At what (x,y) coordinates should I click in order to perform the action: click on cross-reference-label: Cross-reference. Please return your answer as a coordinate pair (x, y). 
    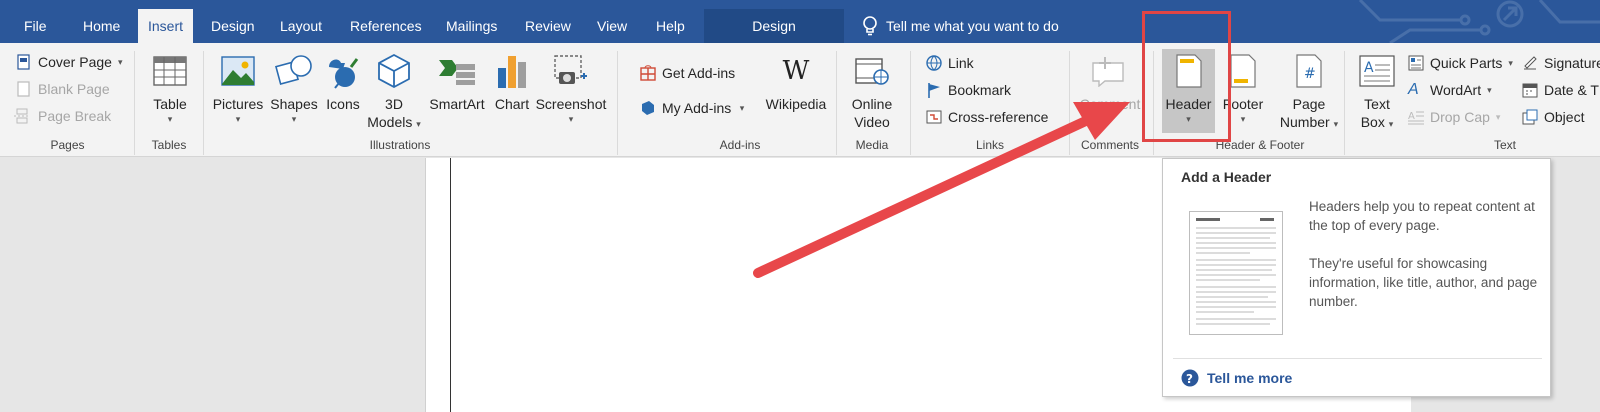
    Looking at the image, I should click on (998, 117).